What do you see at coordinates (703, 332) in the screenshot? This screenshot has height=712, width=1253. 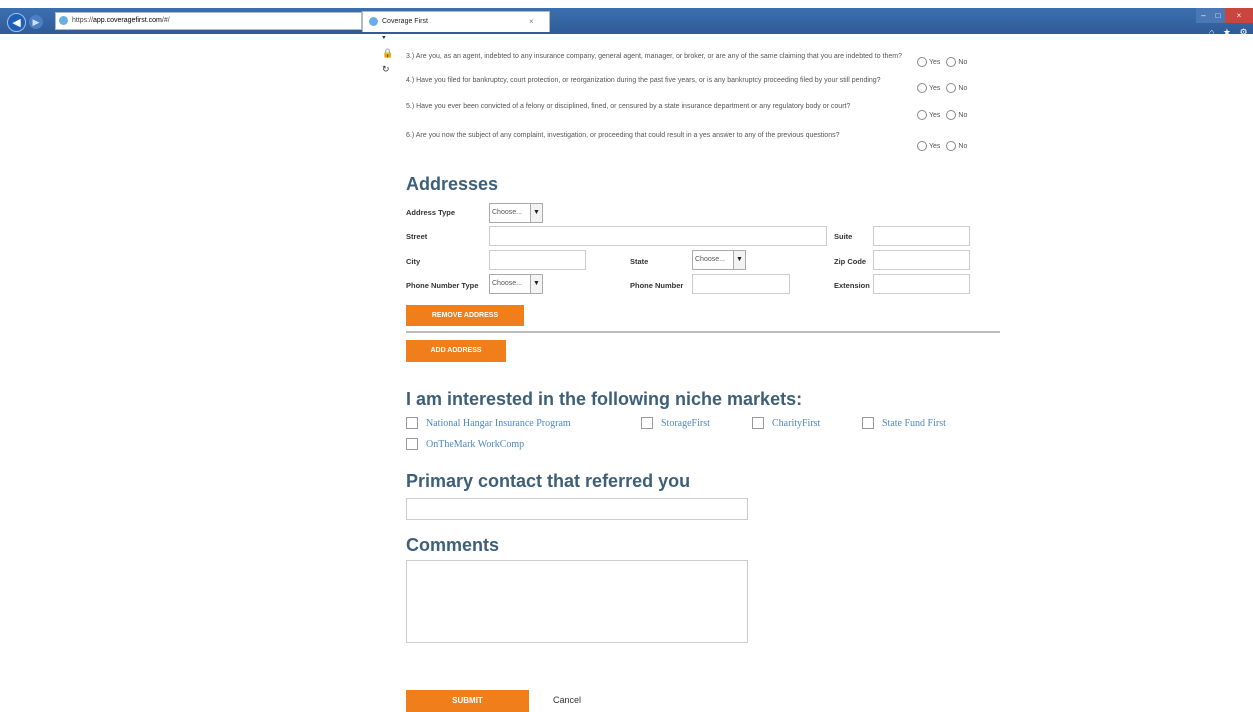 I see `divider` at bounding box center [703, 332].